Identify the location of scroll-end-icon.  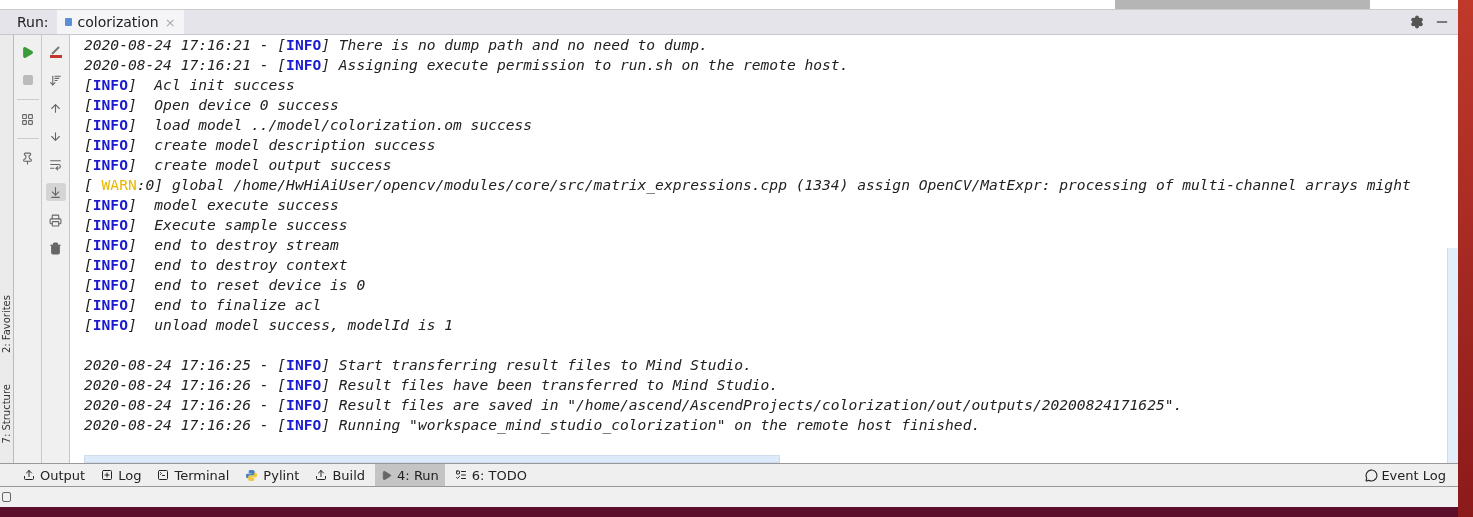
(55, 192).